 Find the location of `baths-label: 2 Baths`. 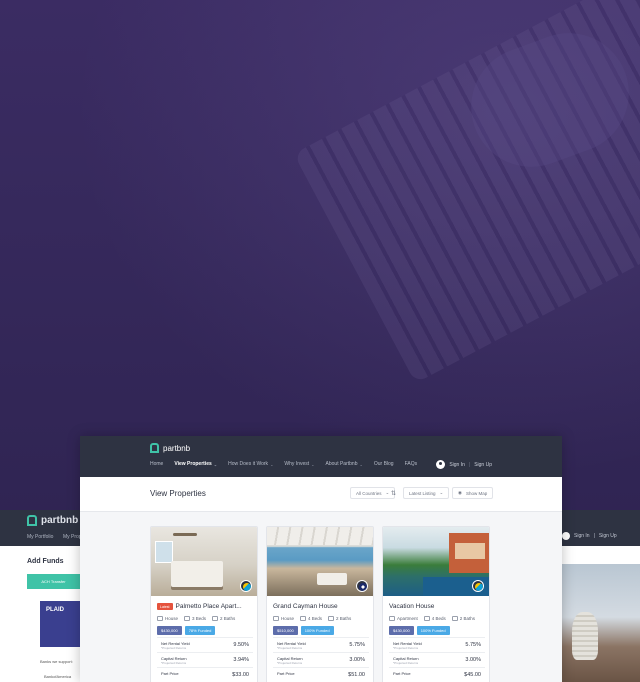

baths-label: 2 Baths is located at coordinates (467, 618).